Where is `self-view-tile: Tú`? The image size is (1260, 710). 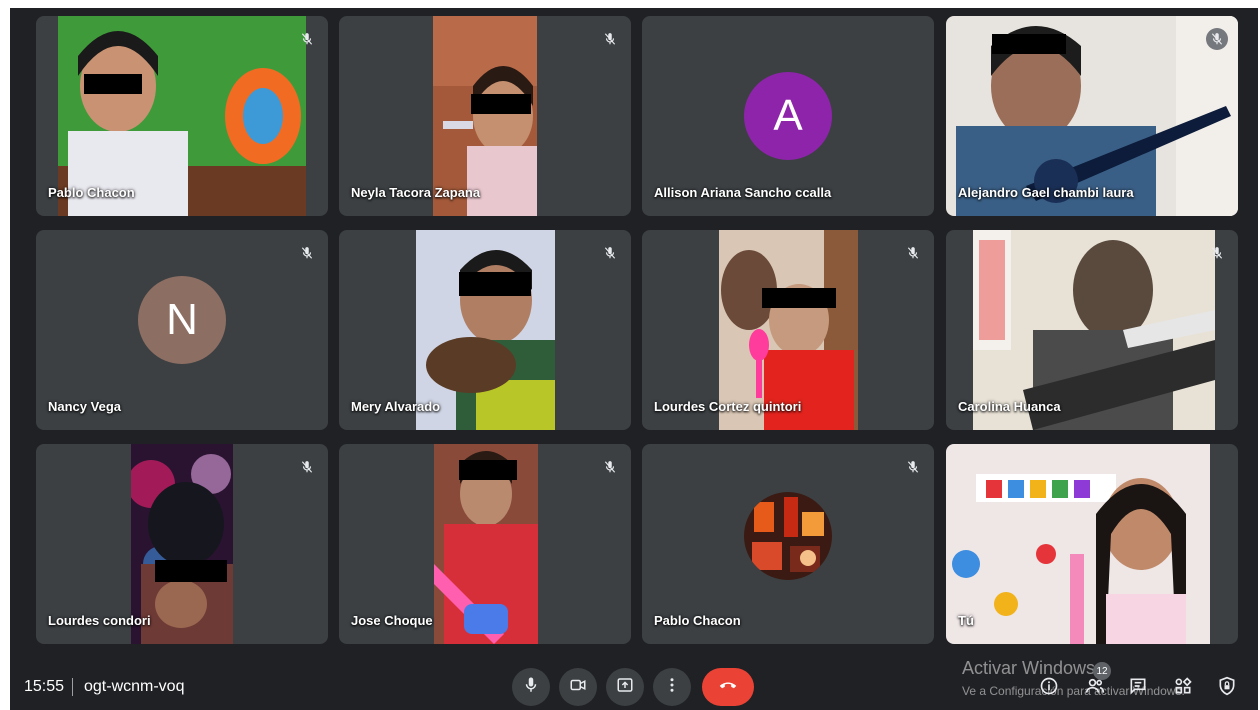 self-view-tile: Tú is located at coordinates (1092, 544).